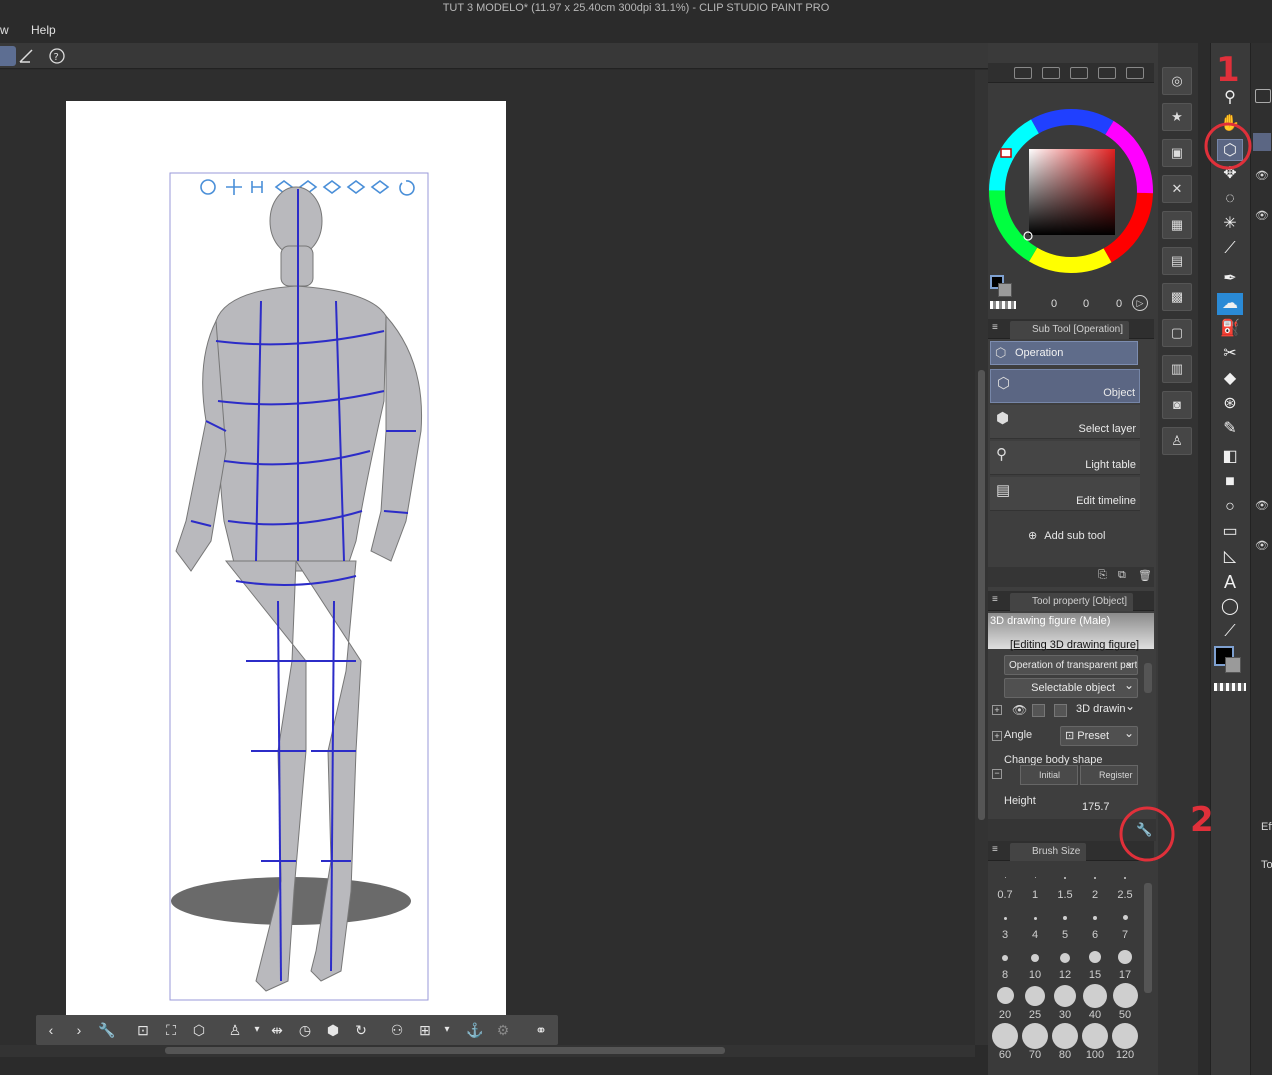 The height and width of the screenshot is (1075, 1272). Describe the element at coordinates (1177, 333) in the screenshot. I see `material-frame-icon: ▢` at that location.